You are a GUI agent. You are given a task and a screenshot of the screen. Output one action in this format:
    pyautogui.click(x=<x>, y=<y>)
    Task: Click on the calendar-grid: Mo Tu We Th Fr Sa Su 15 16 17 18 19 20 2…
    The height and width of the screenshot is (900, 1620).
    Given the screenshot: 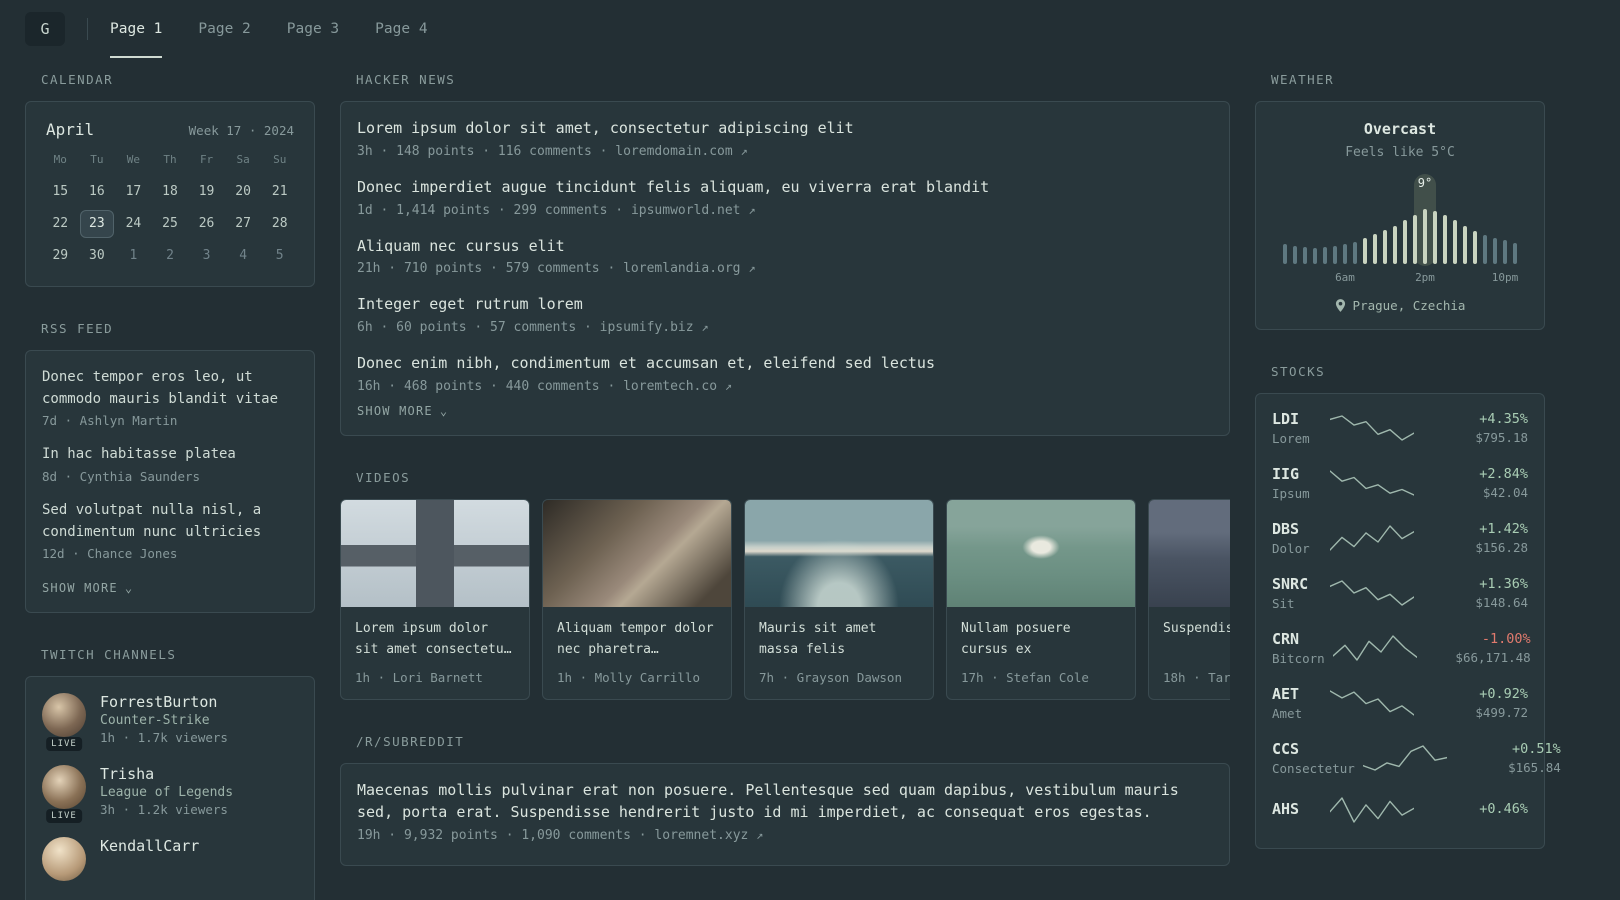 What is the action you would take?
    pyautogui.click(x=170, y=211)
    